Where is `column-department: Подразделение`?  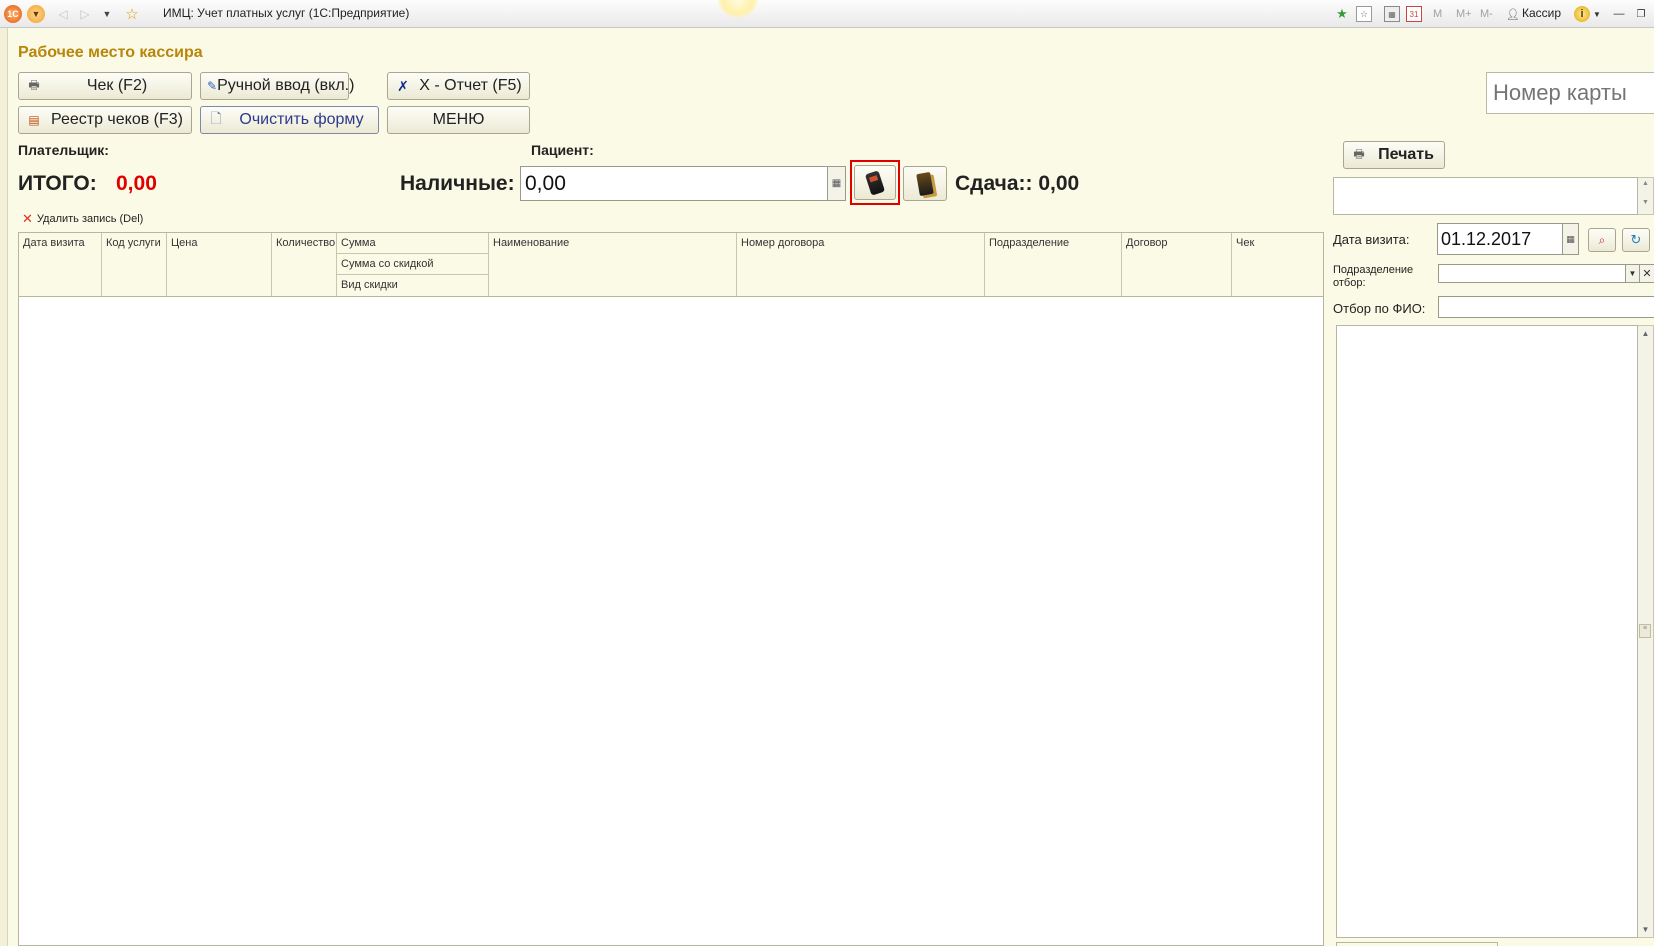 column-department: Подразделение is located at coordinates (1053, 264).